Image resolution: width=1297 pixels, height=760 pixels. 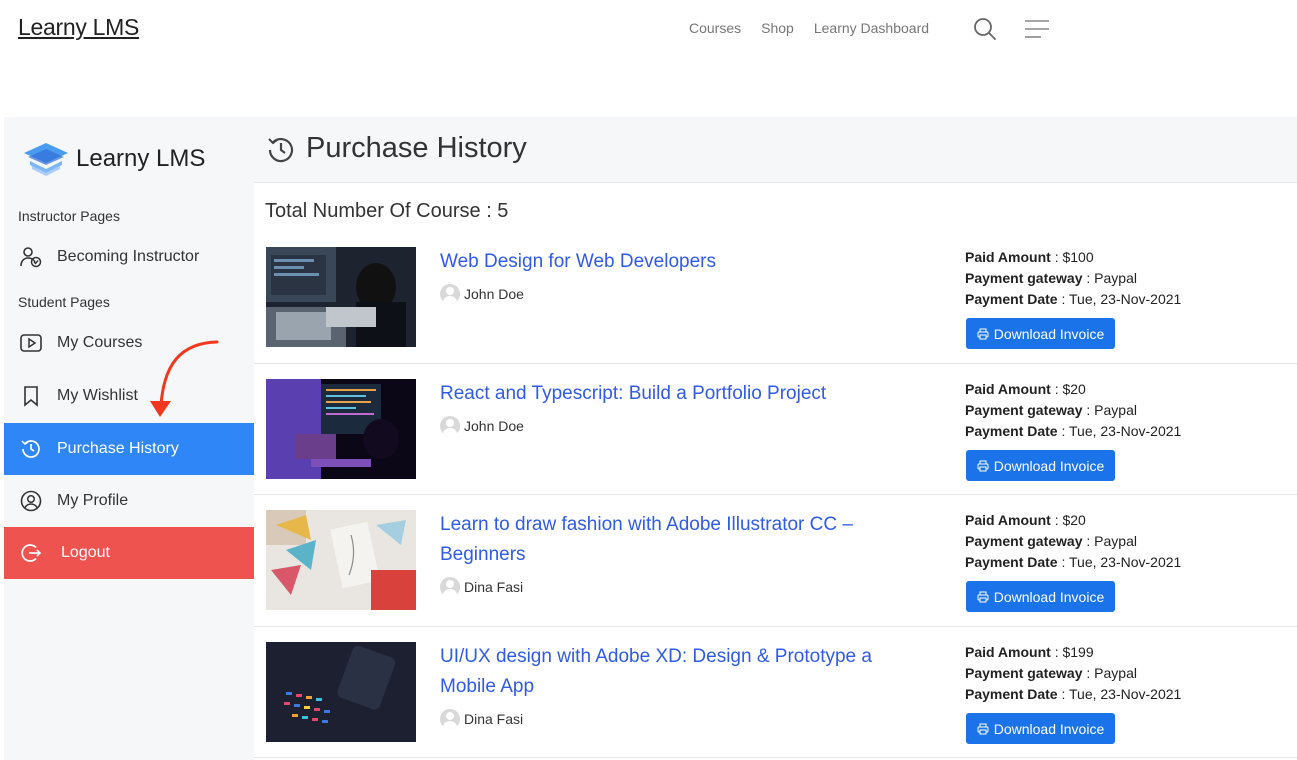 I want to click on sidebar-item-label: My Courses, so click(x=100, y=342).